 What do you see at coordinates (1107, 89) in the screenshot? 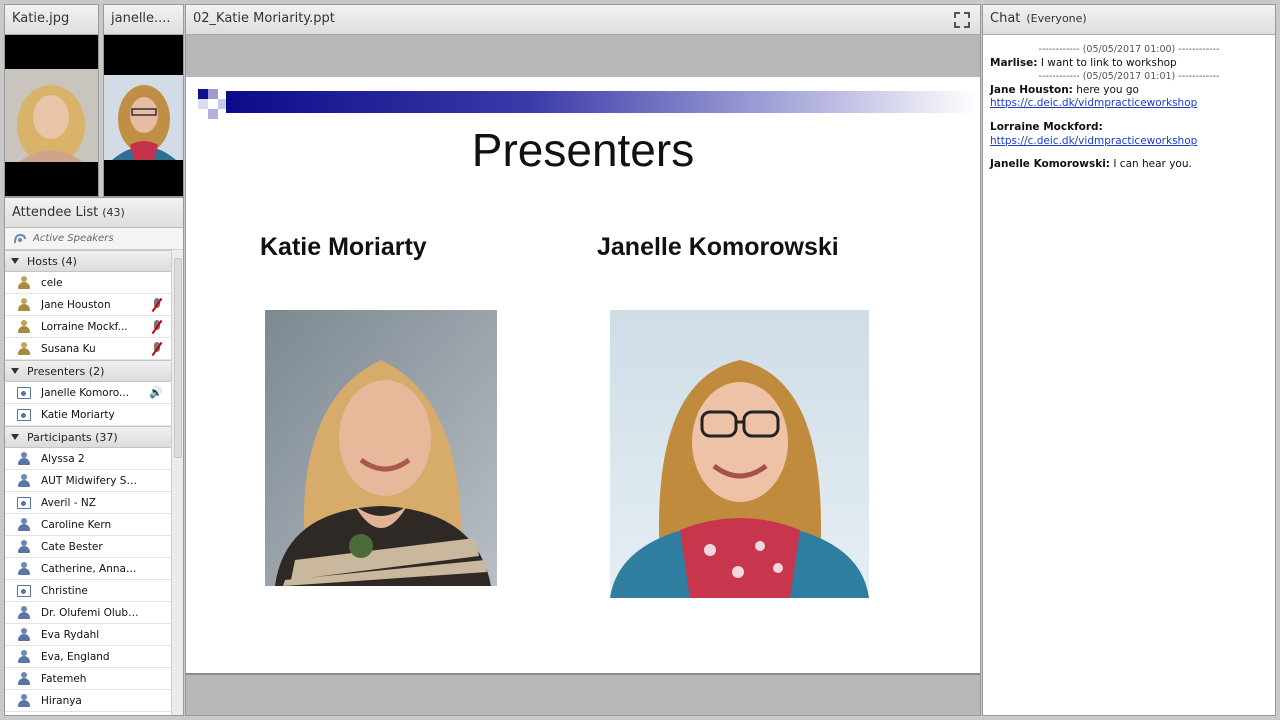
I see `chat-text: here you go` at bounding box center [1107, 89].